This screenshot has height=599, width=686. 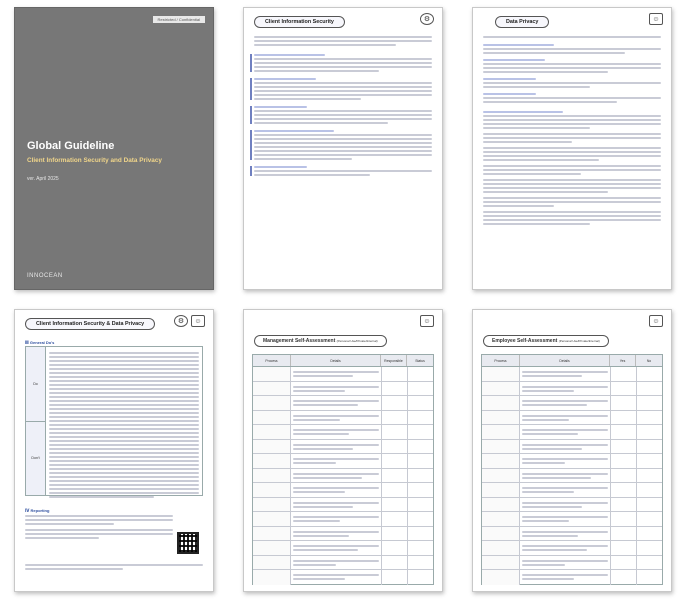 What do you see at coordinates (649, 360) in the screenshot?
I see `col-no: No` at bounding box center [649, 360].